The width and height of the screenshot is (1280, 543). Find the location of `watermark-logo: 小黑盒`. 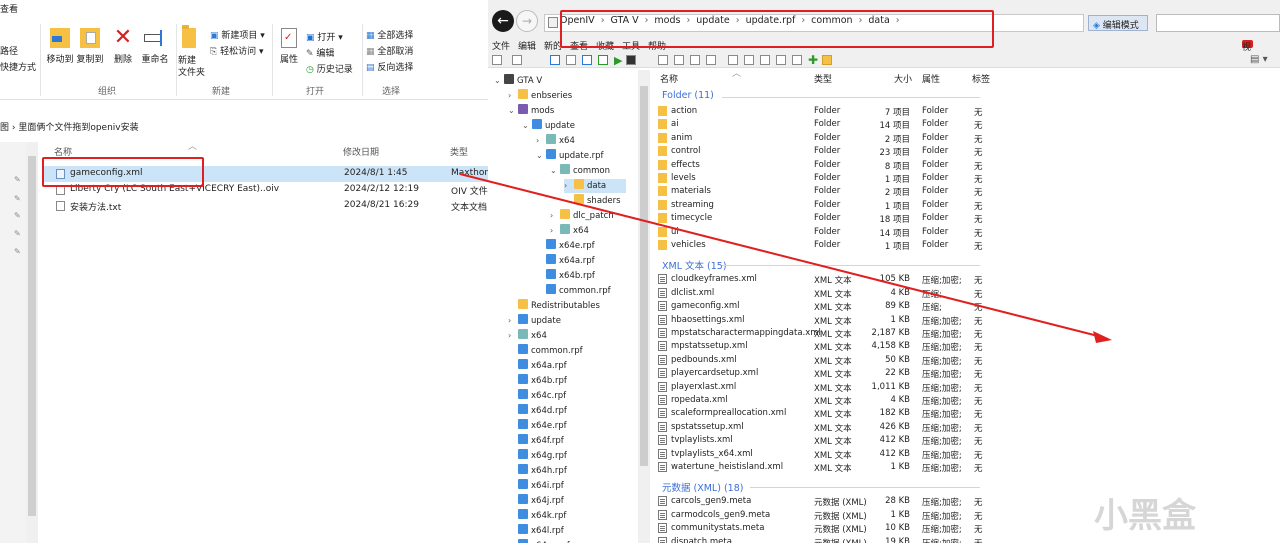

watermark-logo: 小黑盒 is located at coordinates (1145, 516).